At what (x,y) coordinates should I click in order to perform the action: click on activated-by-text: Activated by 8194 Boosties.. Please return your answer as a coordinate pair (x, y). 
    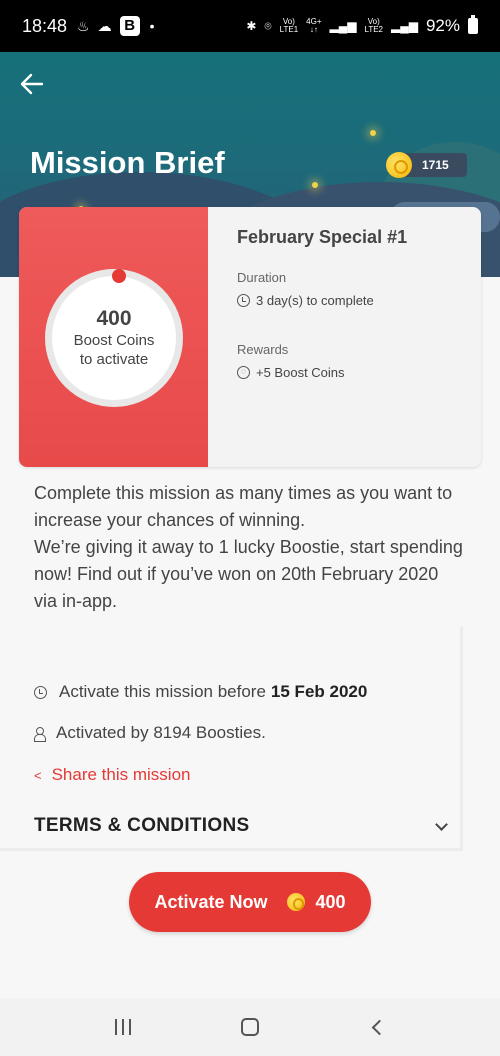
    Looking at the image, I should click on (161, 732).